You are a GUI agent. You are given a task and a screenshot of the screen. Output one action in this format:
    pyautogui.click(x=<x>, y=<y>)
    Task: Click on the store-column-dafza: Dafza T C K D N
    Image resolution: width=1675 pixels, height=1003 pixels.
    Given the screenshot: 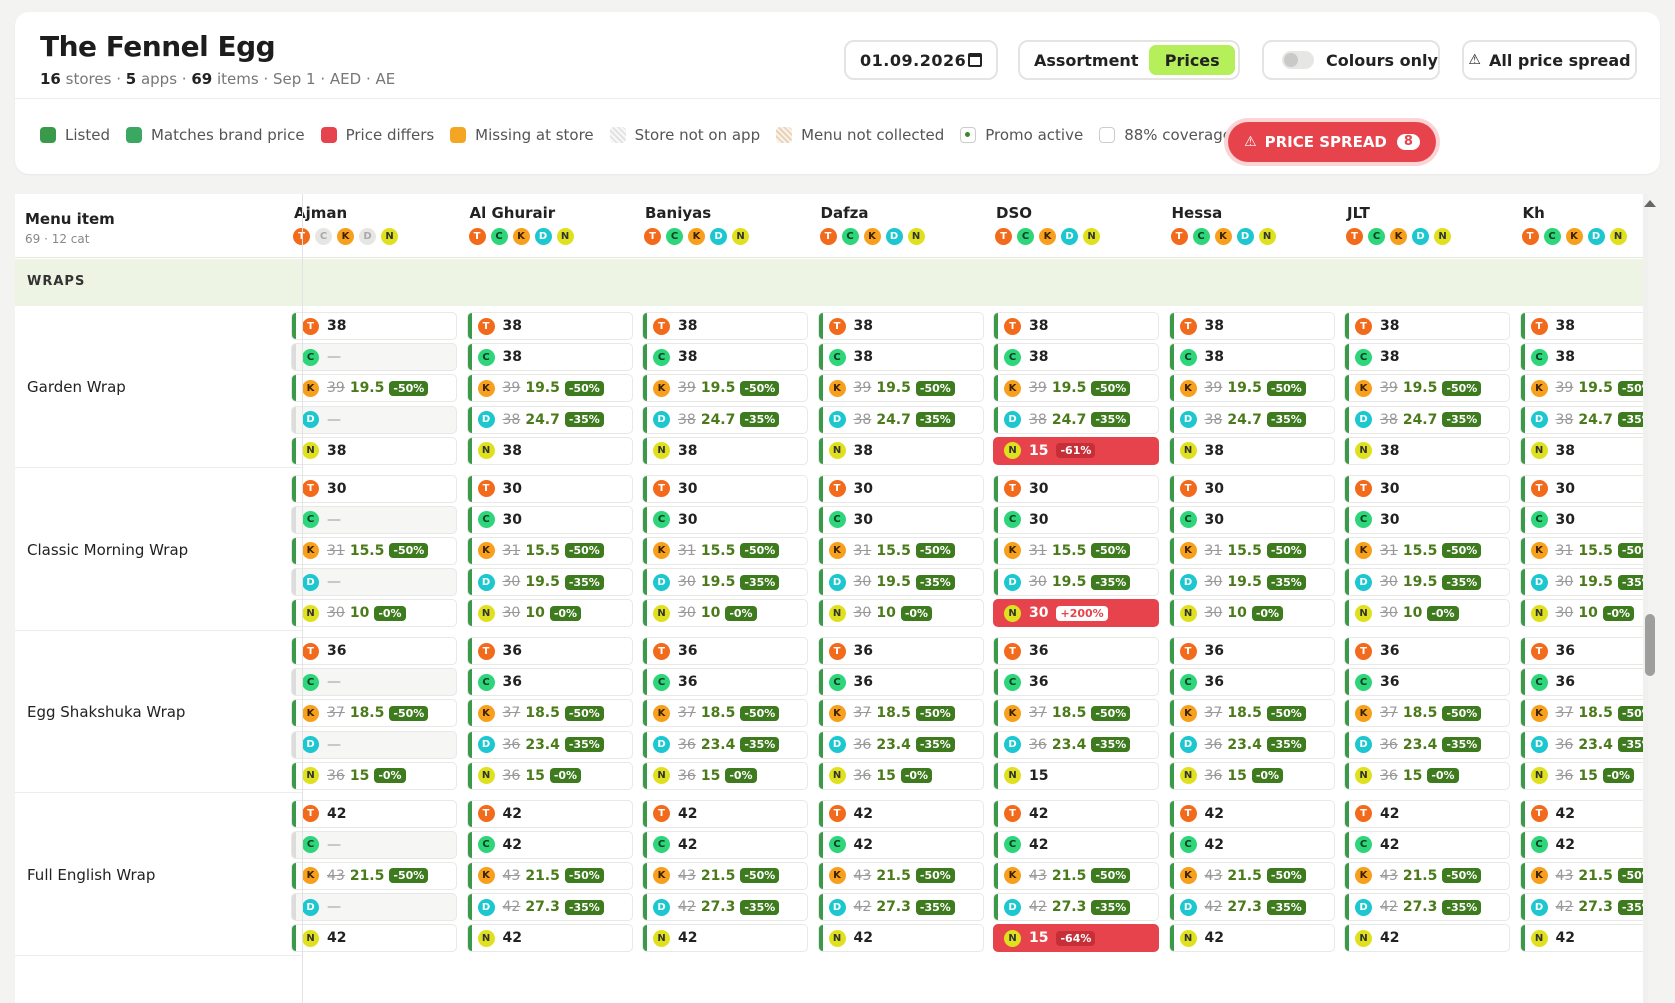 What is the action you would take?
    pyautogui.click(x=909, y=224)
    